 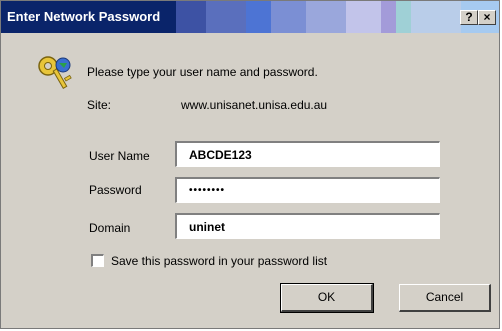 I want to click on close-button: ×, so click(x=487, y=17).